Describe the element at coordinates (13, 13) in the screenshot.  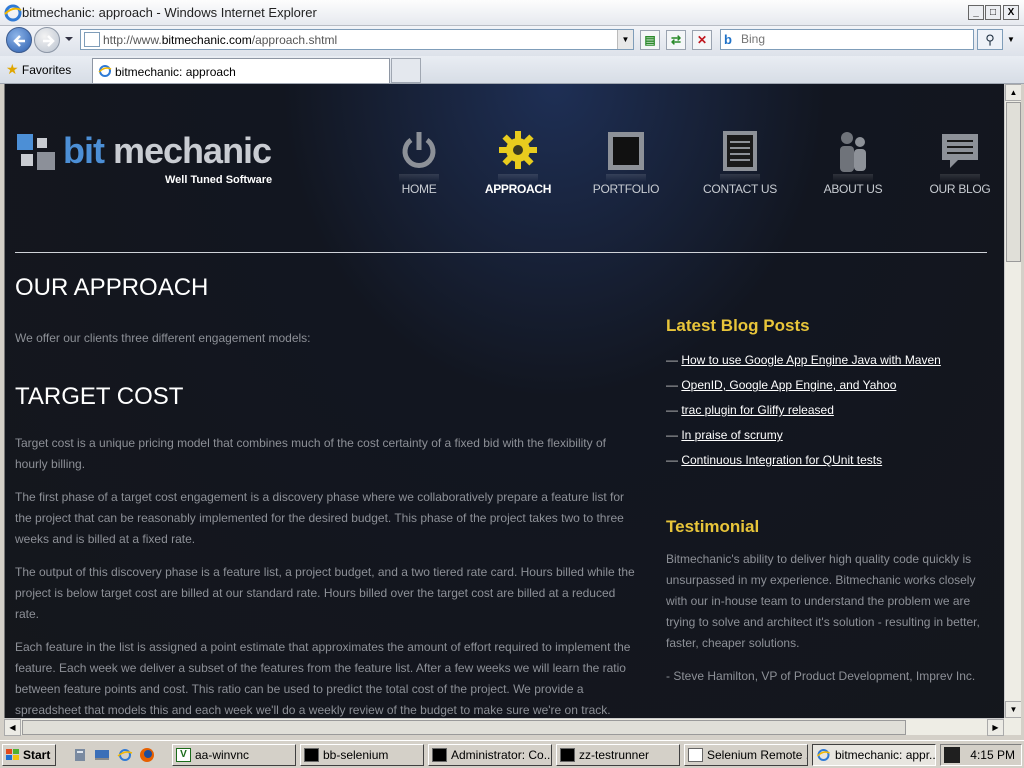
I see `ie-logo-icon` at that location.